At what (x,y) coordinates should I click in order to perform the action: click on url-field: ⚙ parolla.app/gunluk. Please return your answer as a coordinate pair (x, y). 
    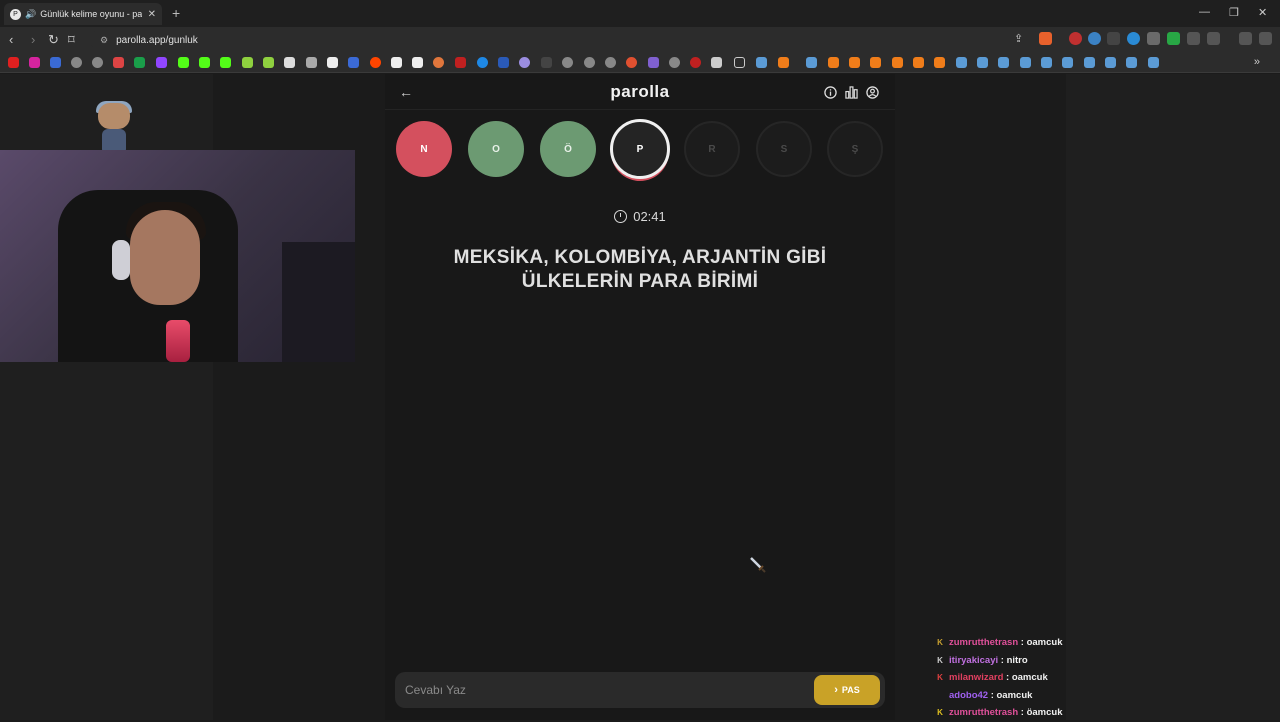
    Looking at the image, I should click on (565, 40).